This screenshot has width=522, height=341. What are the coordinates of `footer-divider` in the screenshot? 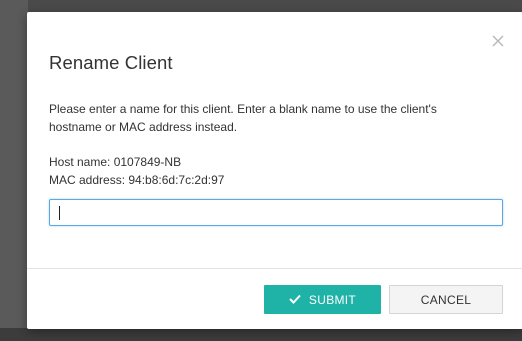 It's located at (274, 268).